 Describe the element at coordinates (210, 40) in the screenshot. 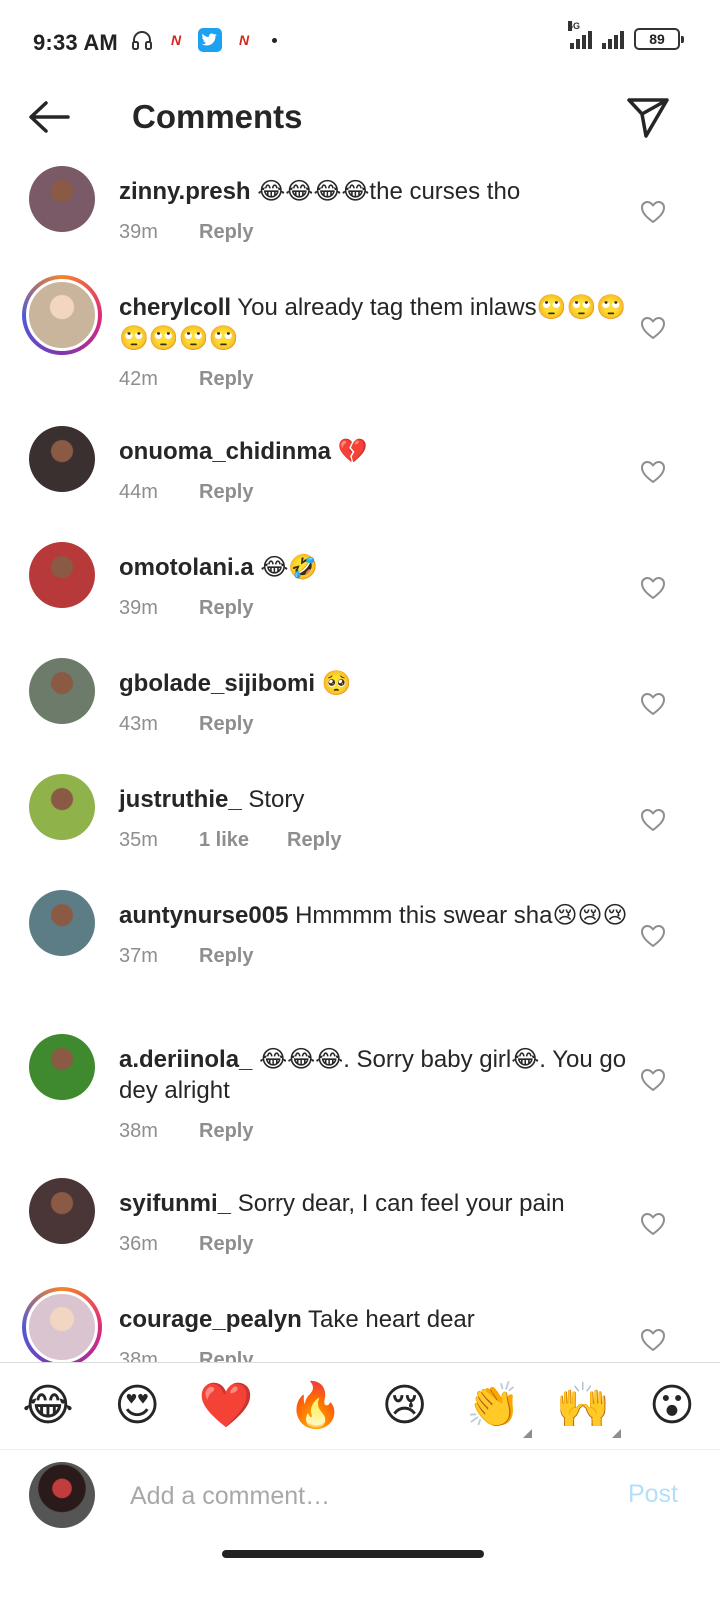

I see `twitter-icon` at that location.